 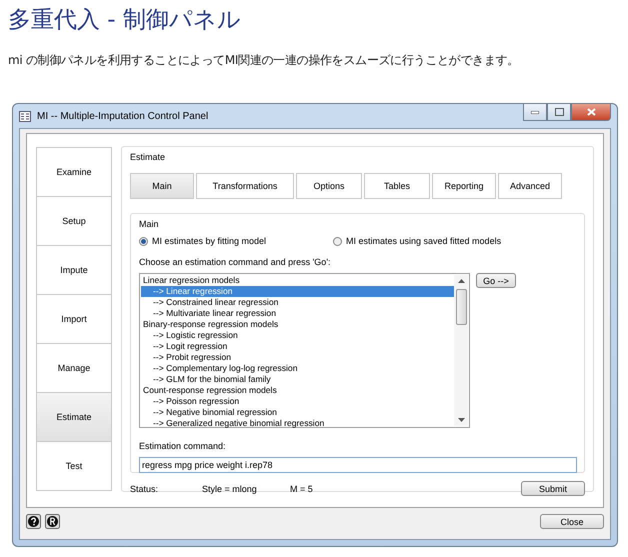 I want to click on list-group-header: Binary-response regression models, so click(x=211, y=324).